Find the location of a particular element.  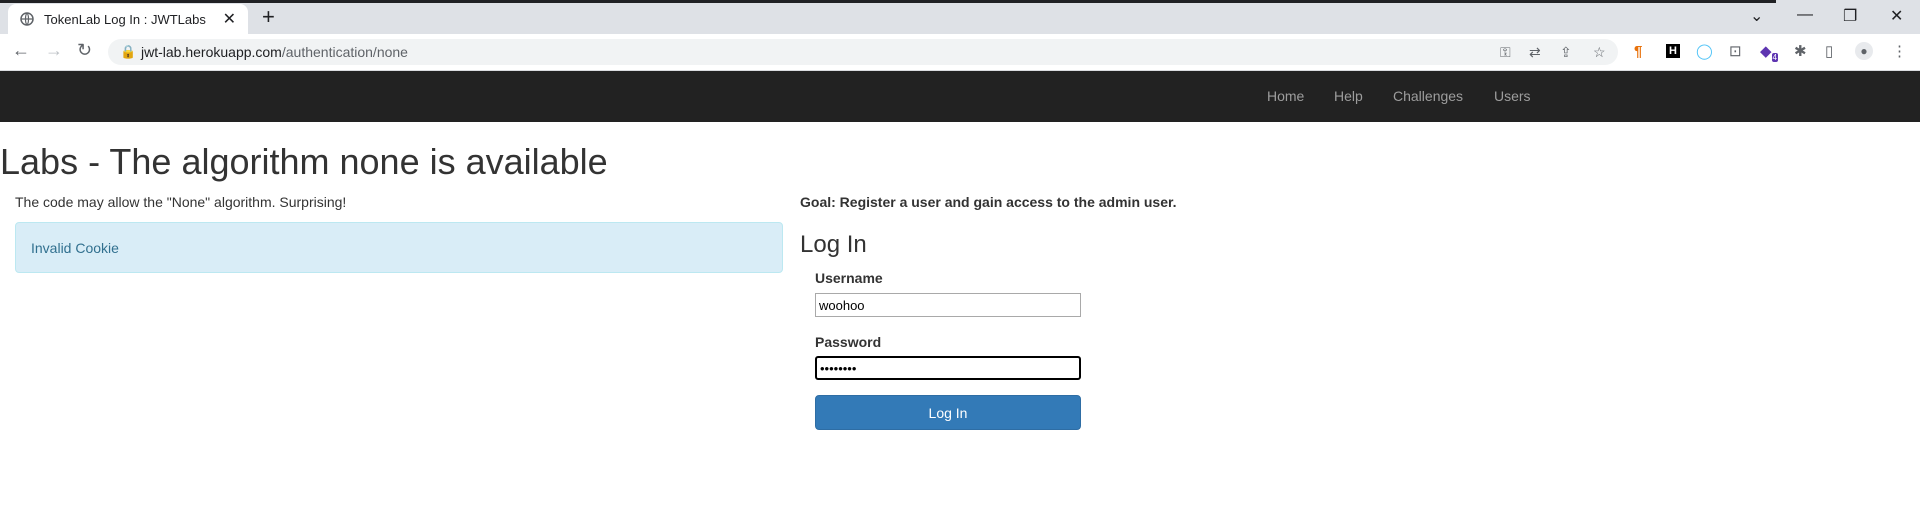

nav-challenges: Challenges is located at coordinates (1428, 96).